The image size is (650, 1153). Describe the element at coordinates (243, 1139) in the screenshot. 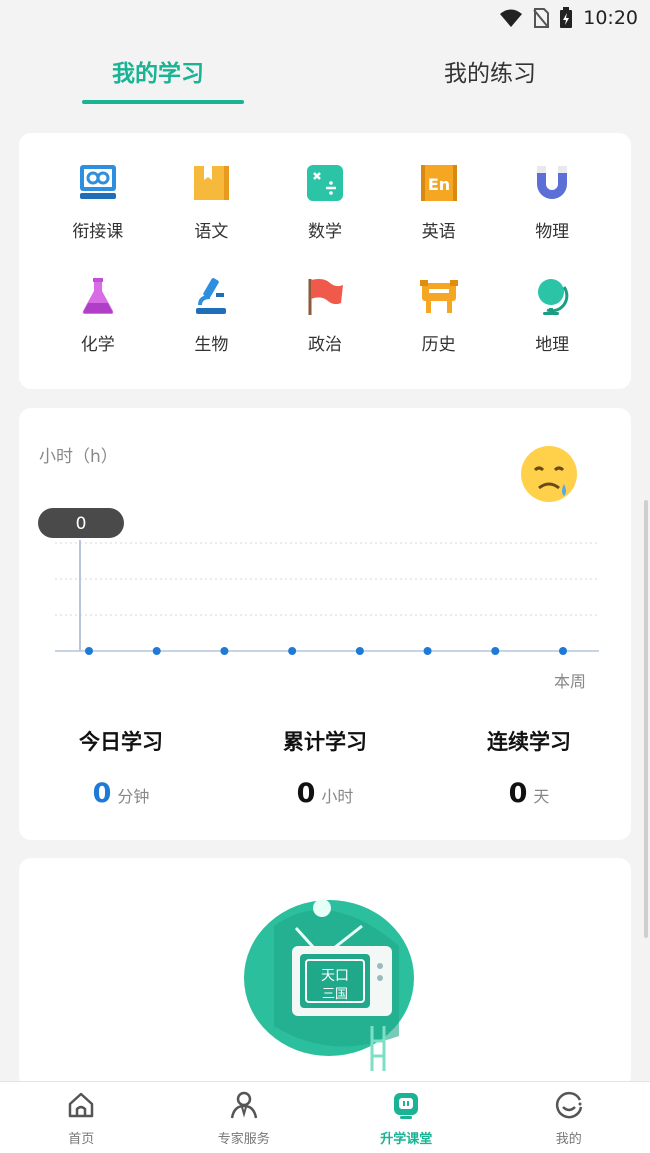

I see `nav-label: 专家服务` at that location.